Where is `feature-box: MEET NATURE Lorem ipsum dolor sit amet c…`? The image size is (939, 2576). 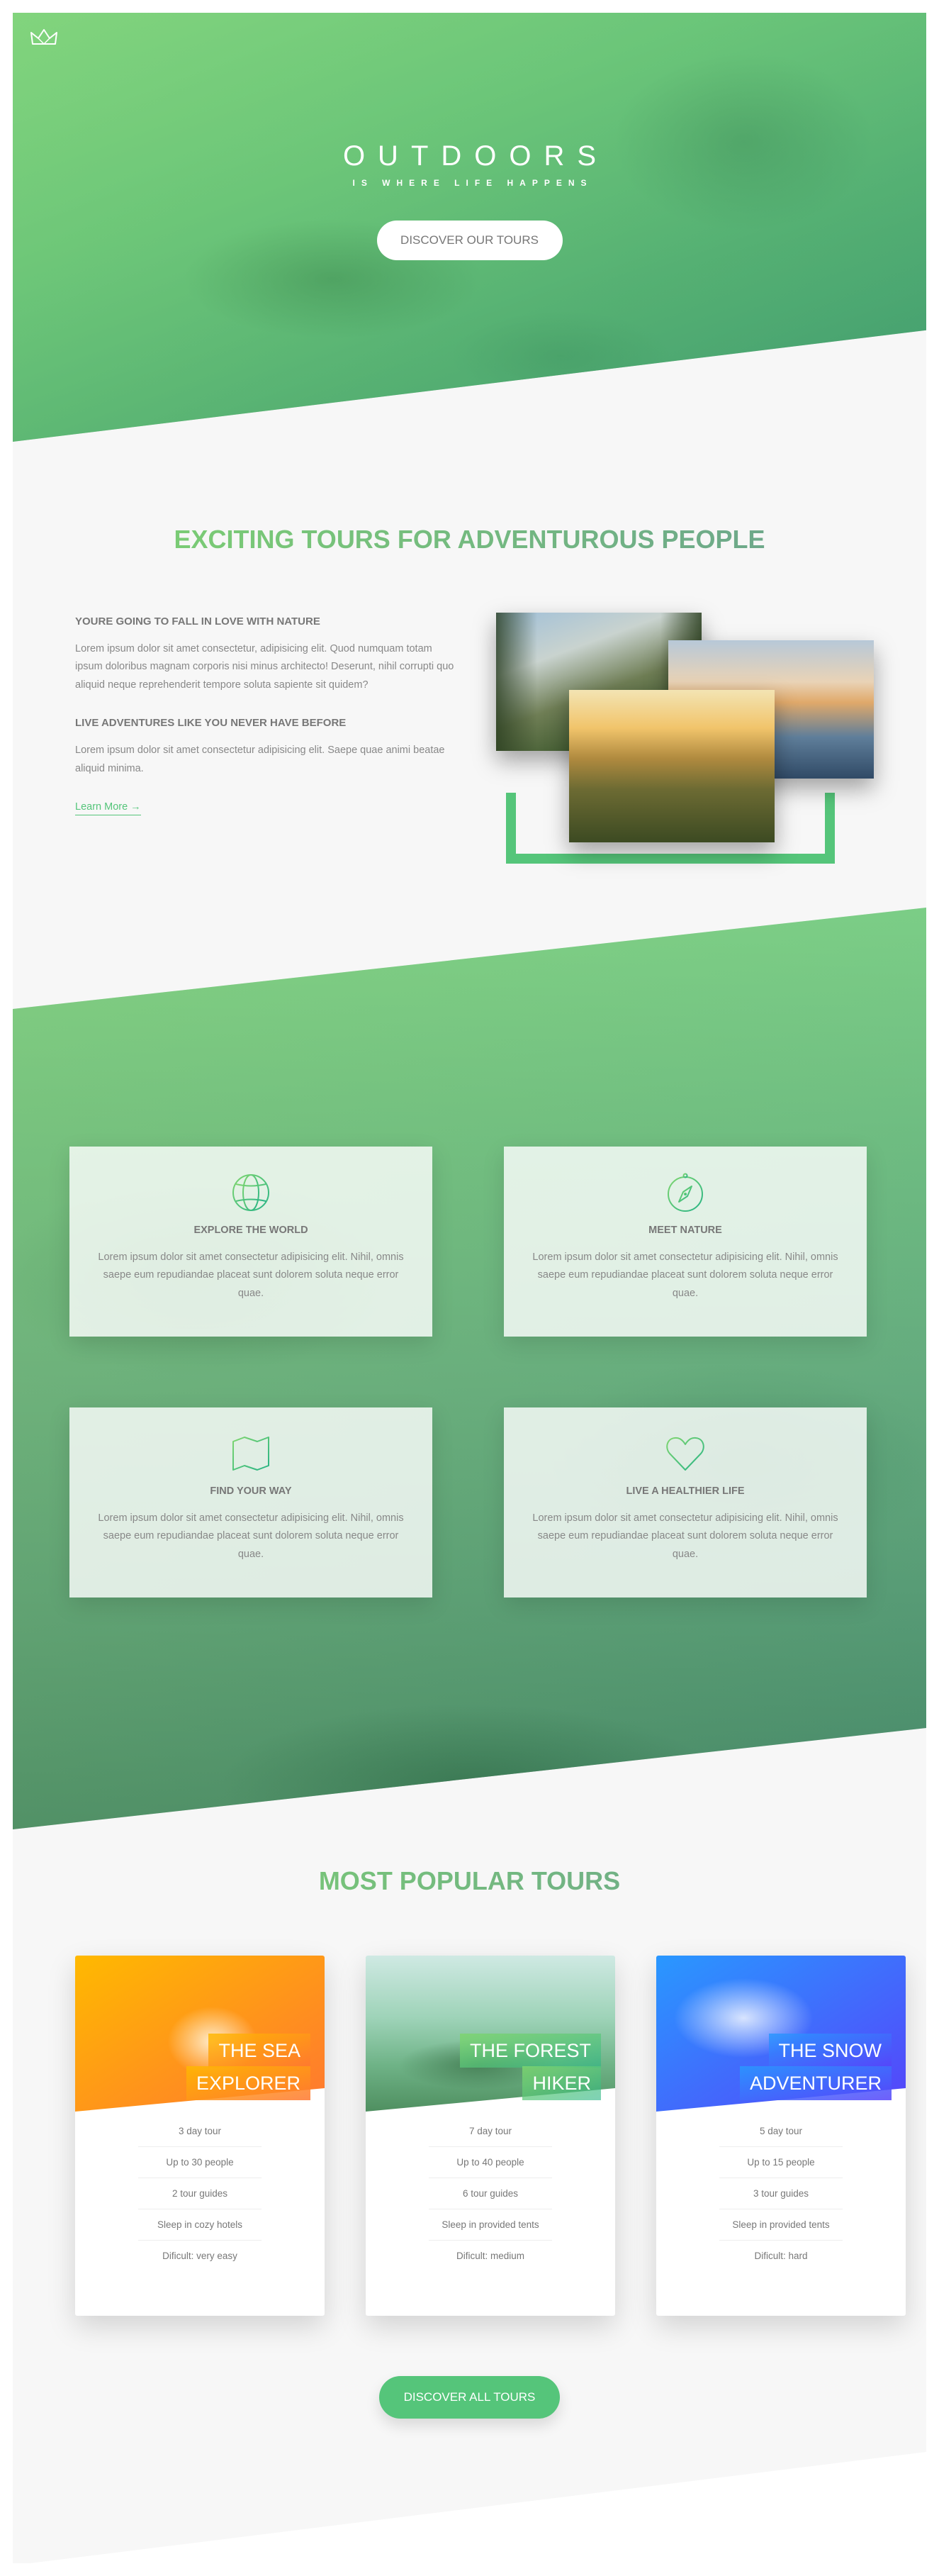
feature-box: MEET NATURE Lorem ipsum dolor sit amet c… is located at coordinates (685, 1242).